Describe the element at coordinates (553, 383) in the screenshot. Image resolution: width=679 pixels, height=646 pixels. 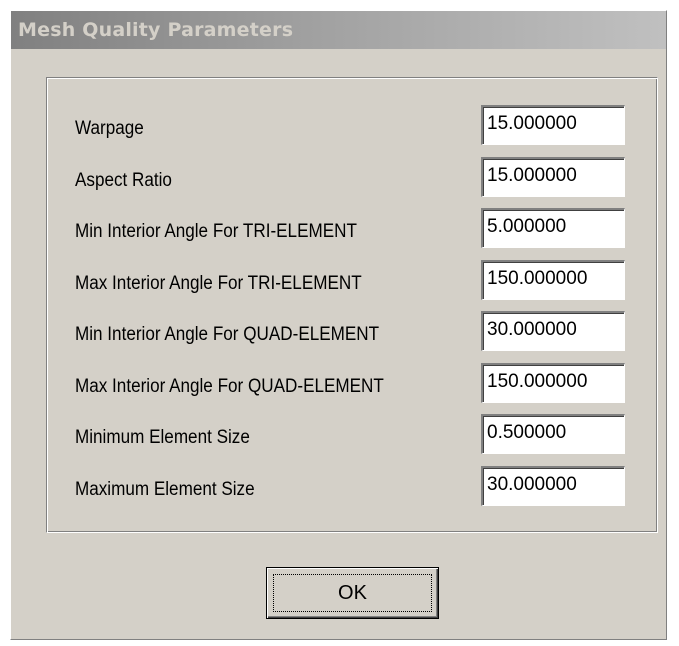
I see `max-quad-angle-field: 150.000000` at that location.